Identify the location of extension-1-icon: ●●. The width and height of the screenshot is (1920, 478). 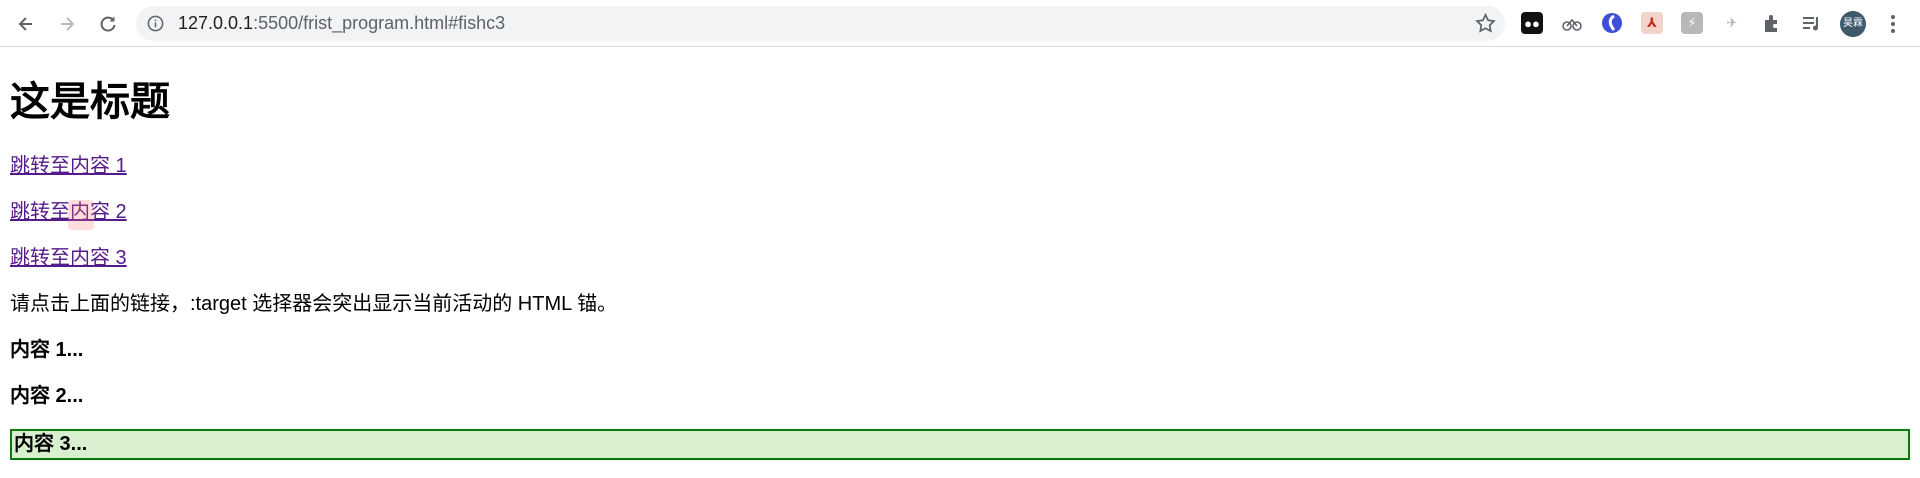
(1532, 23).